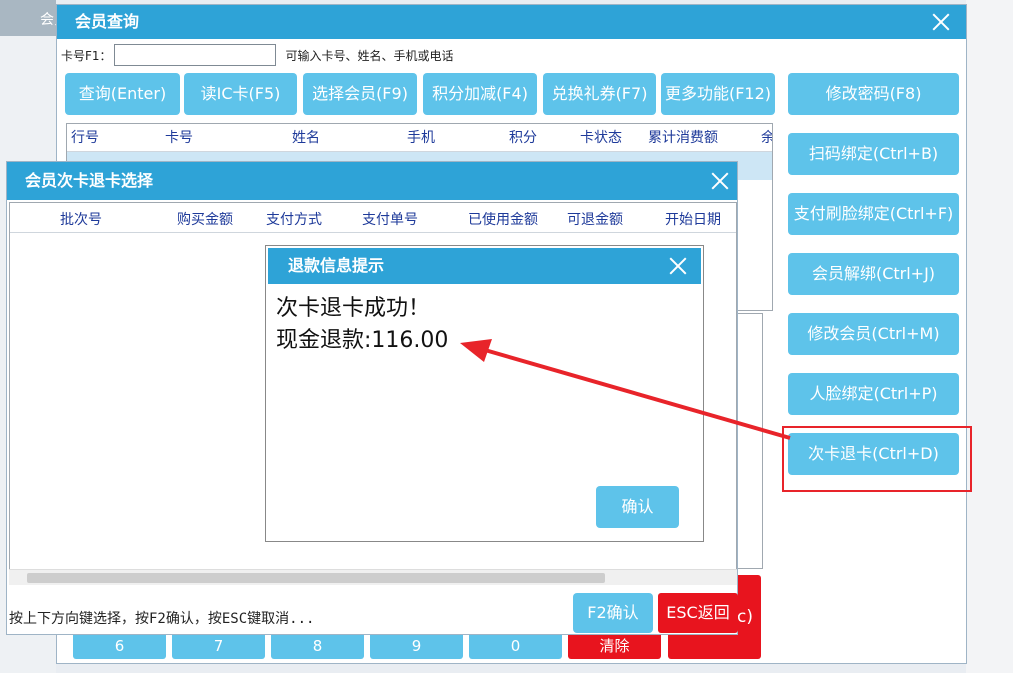  I want to click on column-header: 累计消费额, so click(683, 138).